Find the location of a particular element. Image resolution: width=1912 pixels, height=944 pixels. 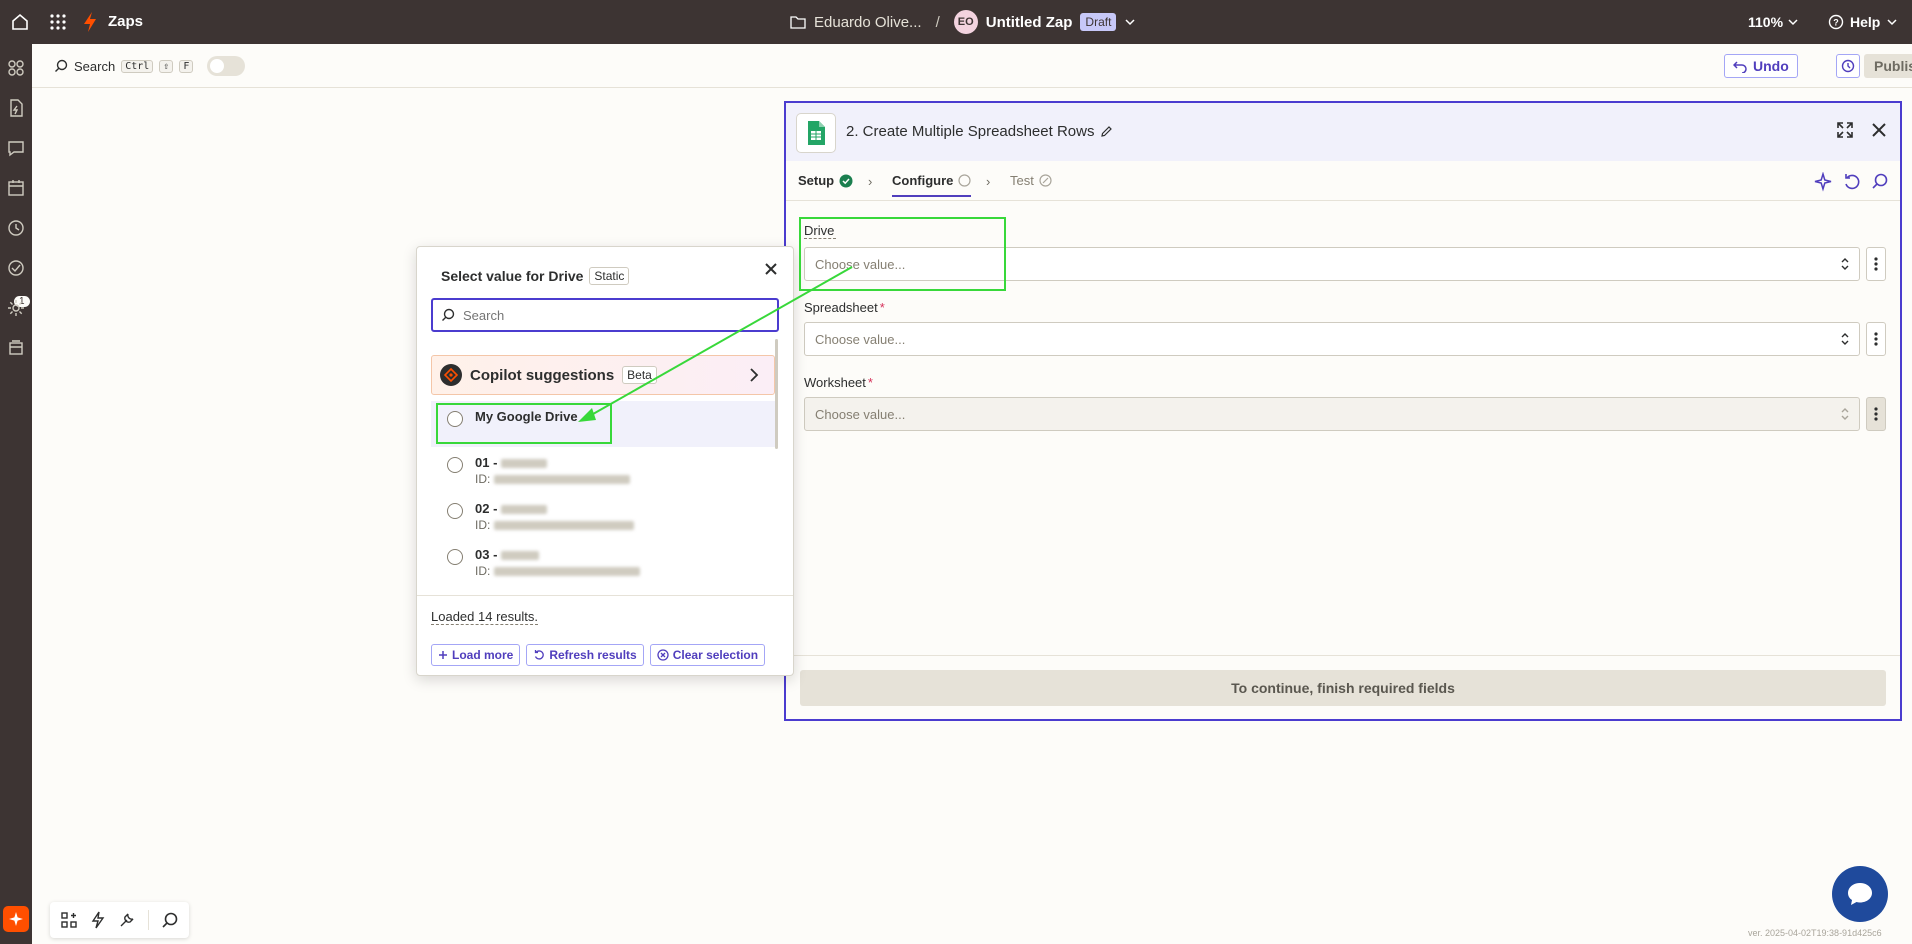

pencil-icon is located at coordinates (1106, 131).